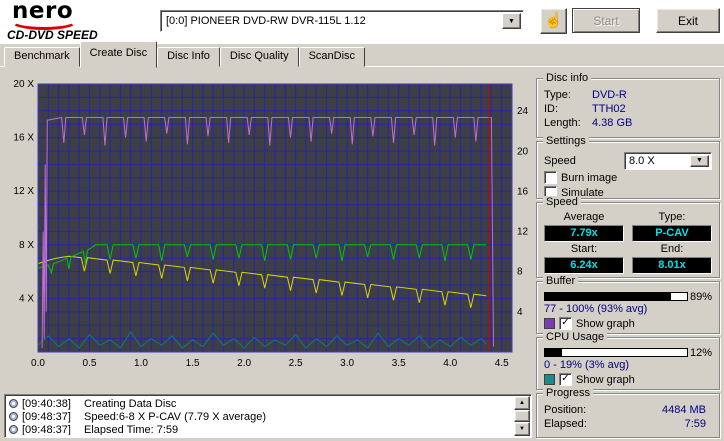 Image resolution: width=724 pixels, height=441 pixels. What do you see at coordinates (565, 410) in the screenshot?
I see `position-label: Position:` at bounding box center [565, 410].